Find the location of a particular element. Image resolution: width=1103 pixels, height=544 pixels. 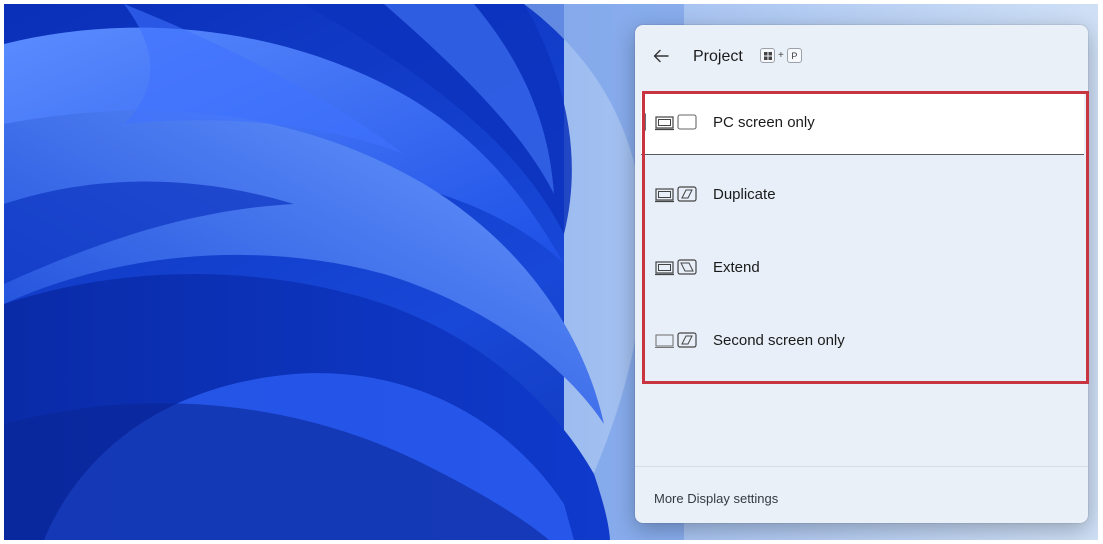

p-key: P is located at coordinates (794, 55).